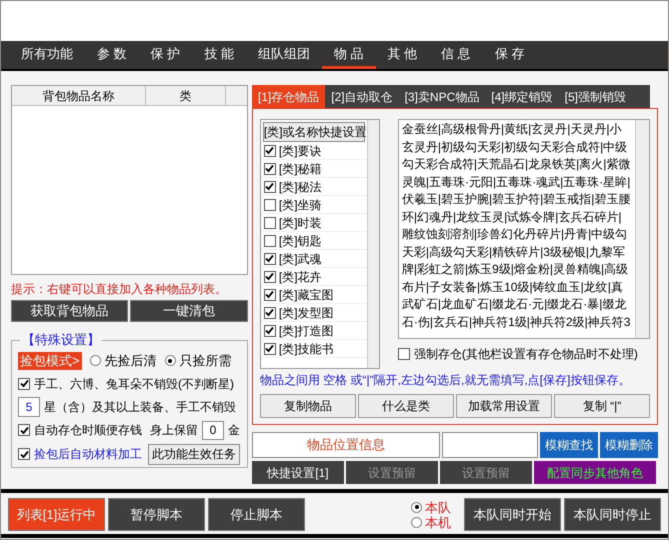 The height and width of the screenshot is (540, 669). Describe the element at coordinates (306, 313) in the screenshot. I see `category-label: [类]发型图` at that location.